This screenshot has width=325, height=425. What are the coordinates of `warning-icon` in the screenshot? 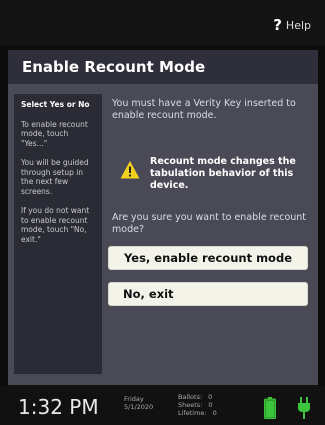 It's located at (130, 170).